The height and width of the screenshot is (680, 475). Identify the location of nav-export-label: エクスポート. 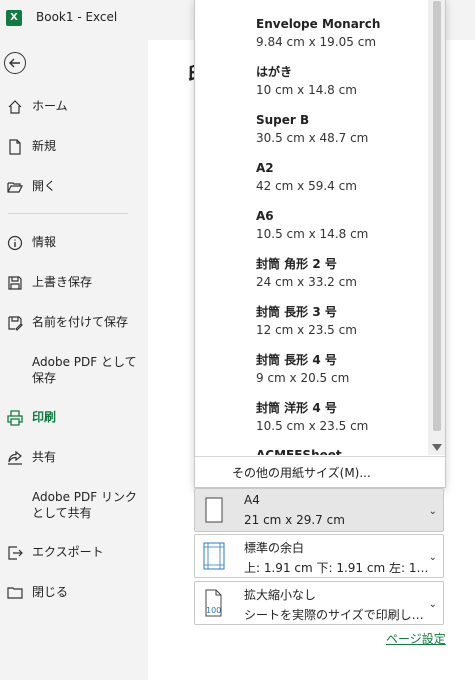
(68, 552).